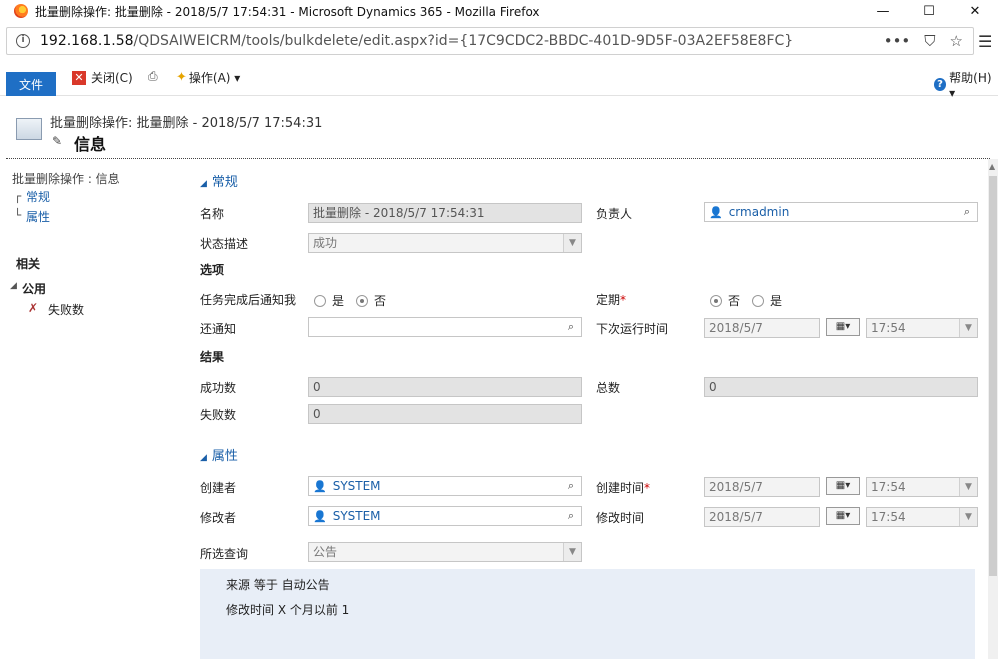  I want to click on minimize-button: —, so click(883, 11).